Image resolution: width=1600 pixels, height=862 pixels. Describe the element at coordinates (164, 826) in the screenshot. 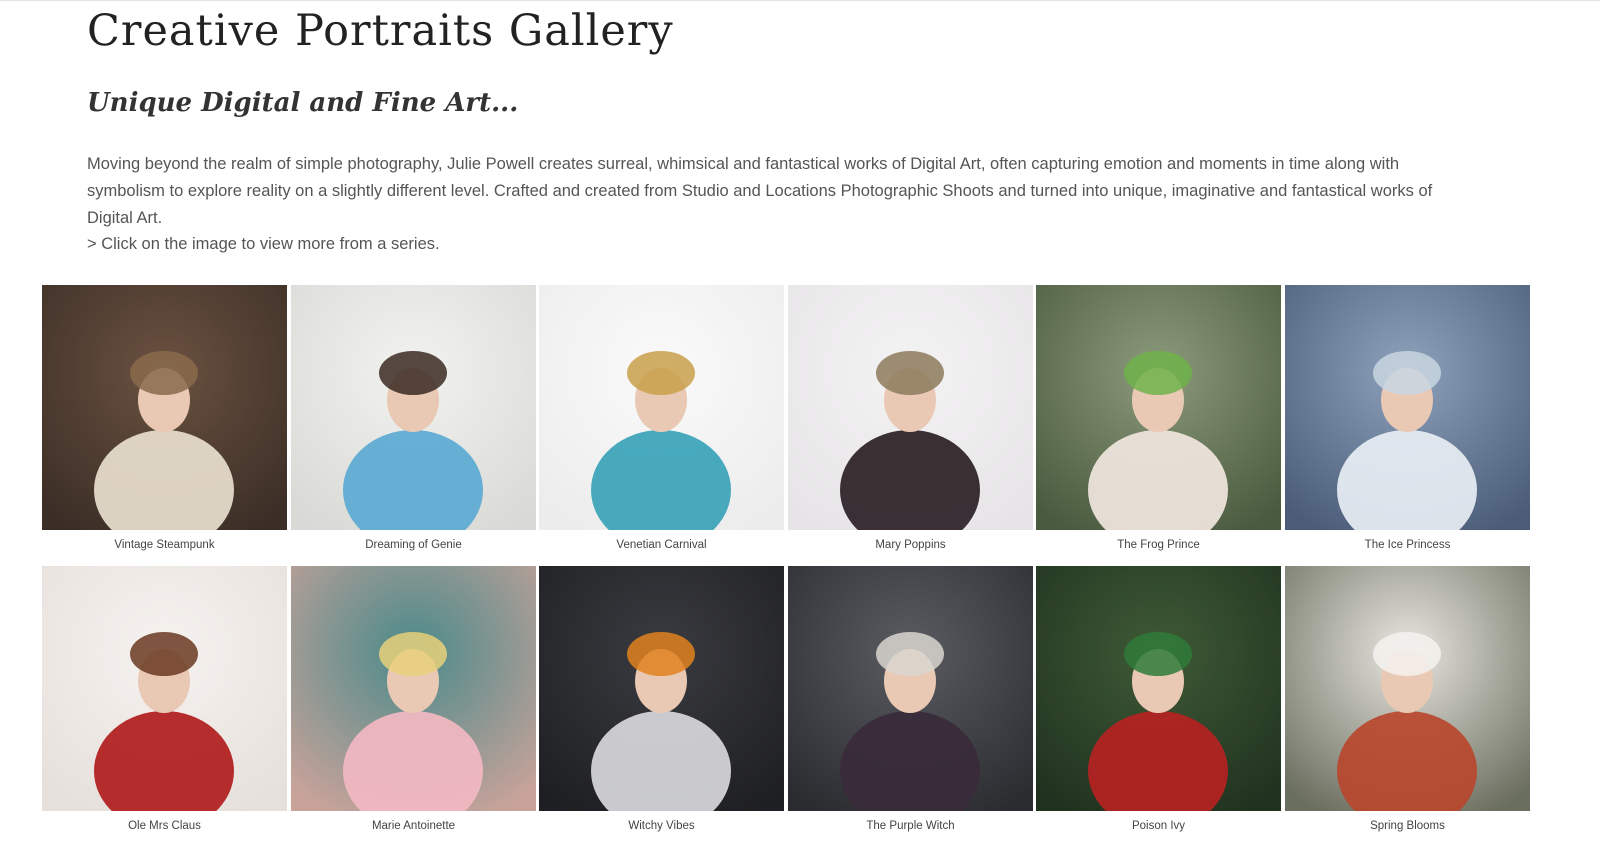

I see `gallery-caption: Ole Mrs Claus` at that location.